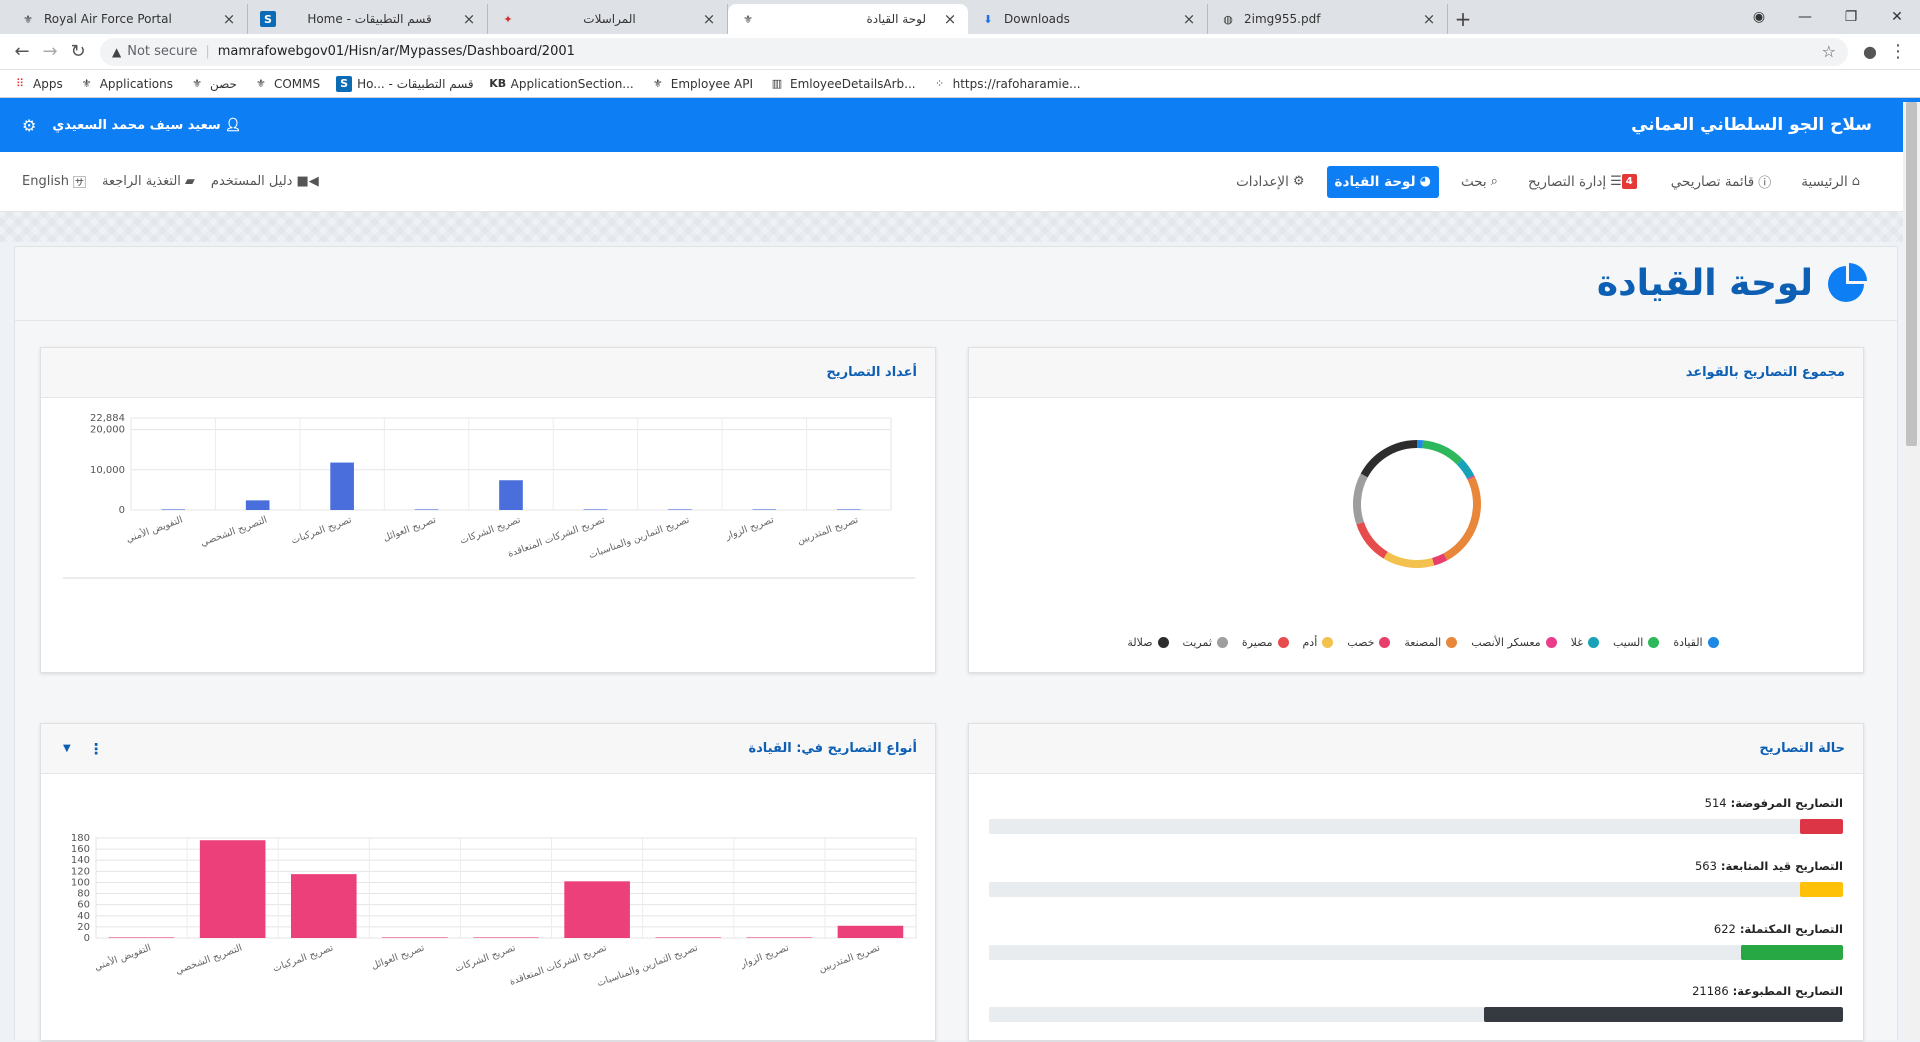 This screenshot has width=1920, height=1042. I want to click on new-tab-button: +, so click(1463, 19).